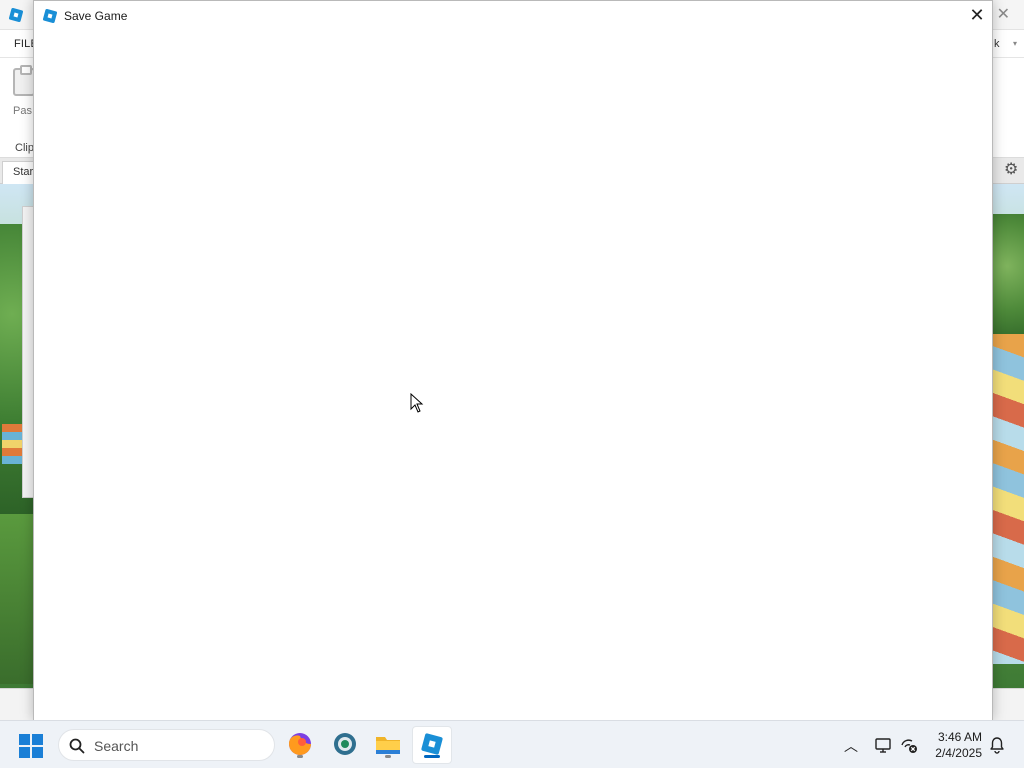 This screenshot has width=1024, height=768. I want to click on network-offline-icon, so click(909, 745).